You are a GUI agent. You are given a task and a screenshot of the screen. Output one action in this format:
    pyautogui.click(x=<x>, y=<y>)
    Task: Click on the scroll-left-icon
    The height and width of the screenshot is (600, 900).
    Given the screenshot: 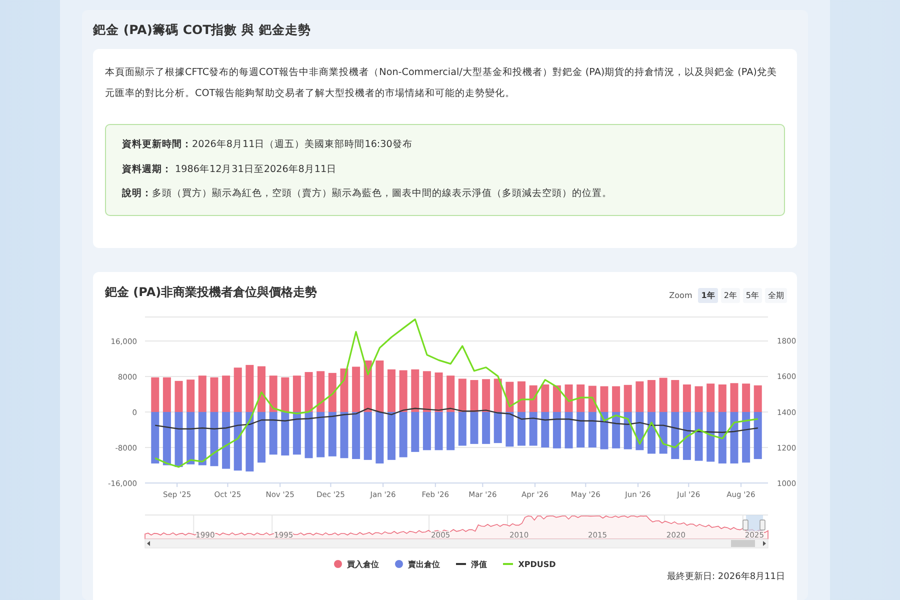 What is the action you would take?
    pyautogui.click(x=148, y=543)
    